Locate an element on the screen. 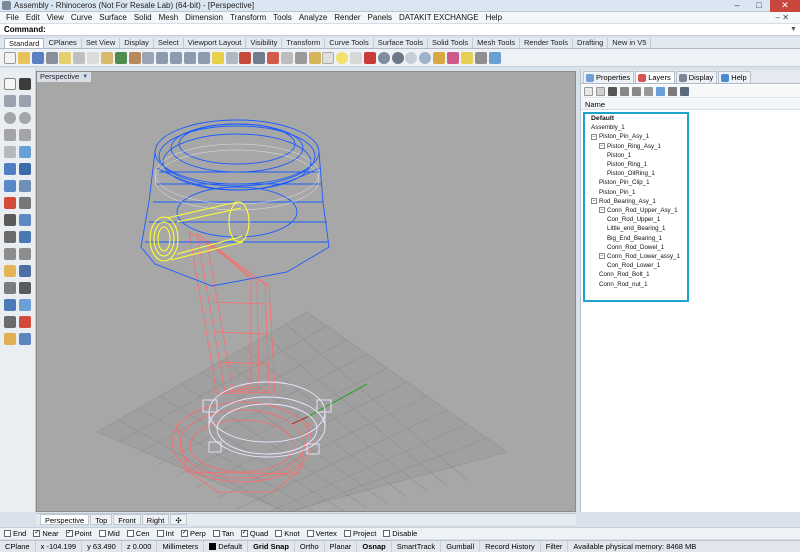 This screenshot has height=552, width=800. viewtab-front: Front is located at coordinates (127, 519).